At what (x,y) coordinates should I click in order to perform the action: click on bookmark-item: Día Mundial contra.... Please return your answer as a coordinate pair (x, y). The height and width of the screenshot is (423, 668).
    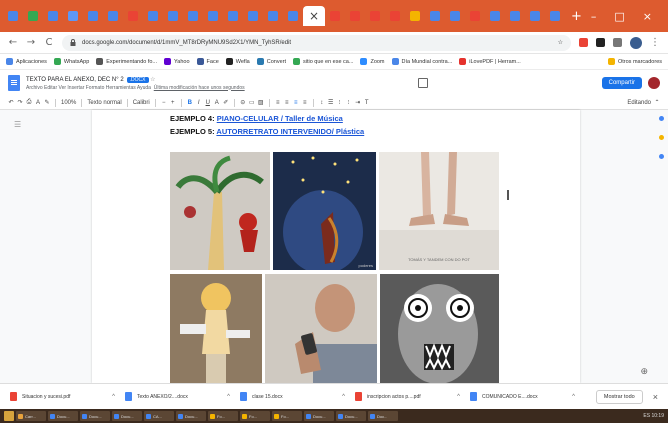
    Looking at the image, I should click on (421, 61).